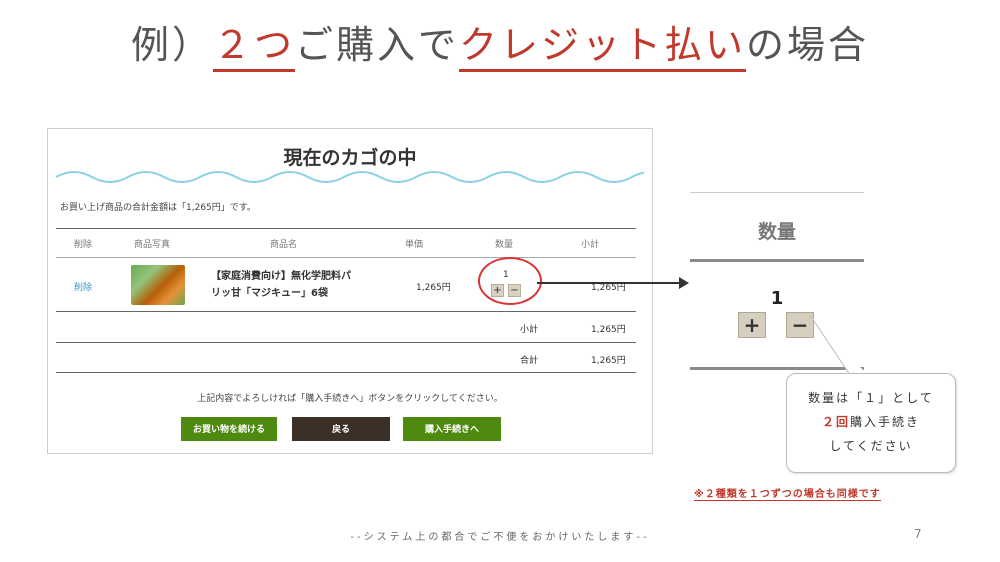 This screenshot has height=562, width=1000. I want to click on checkout-button: 購入手続きへ, so click(452, 429).